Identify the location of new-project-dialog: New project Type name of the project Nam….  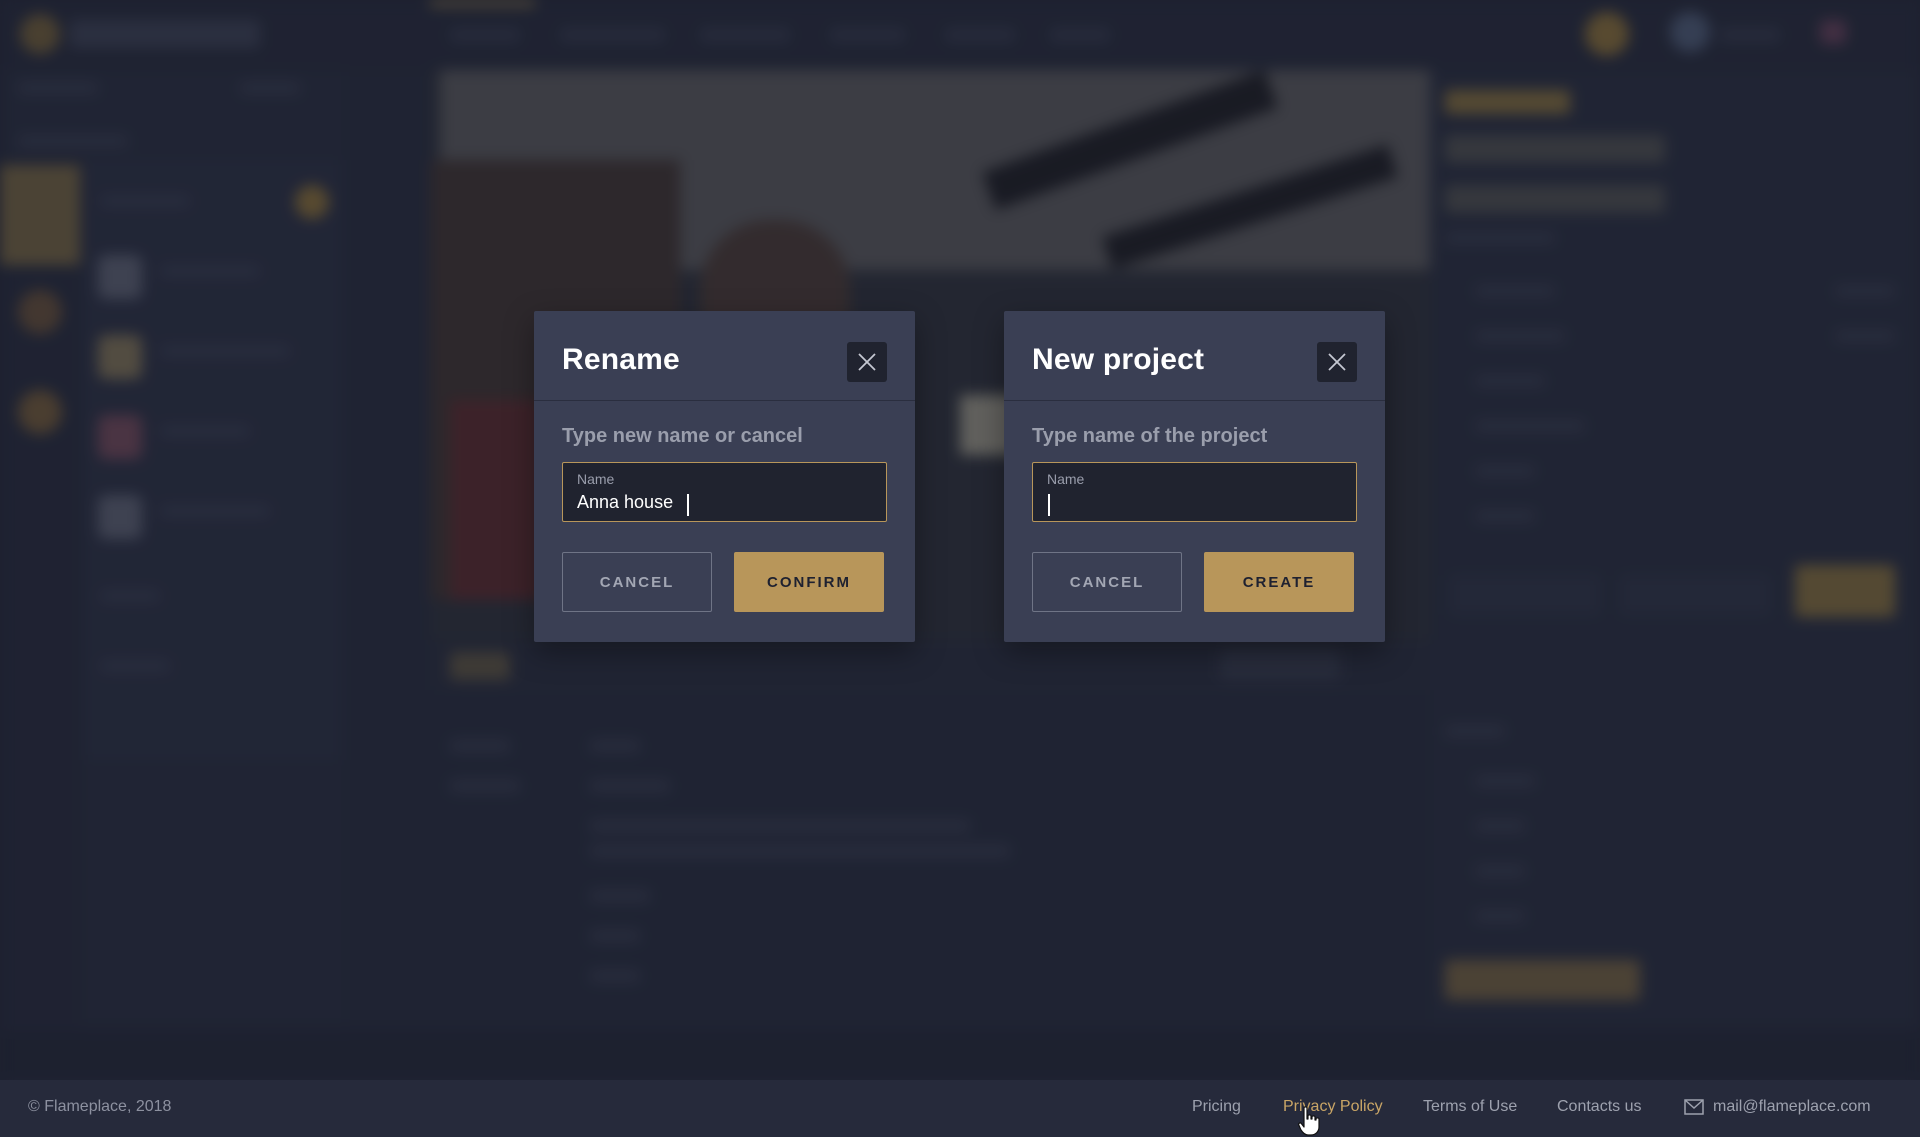
(1194, 476).